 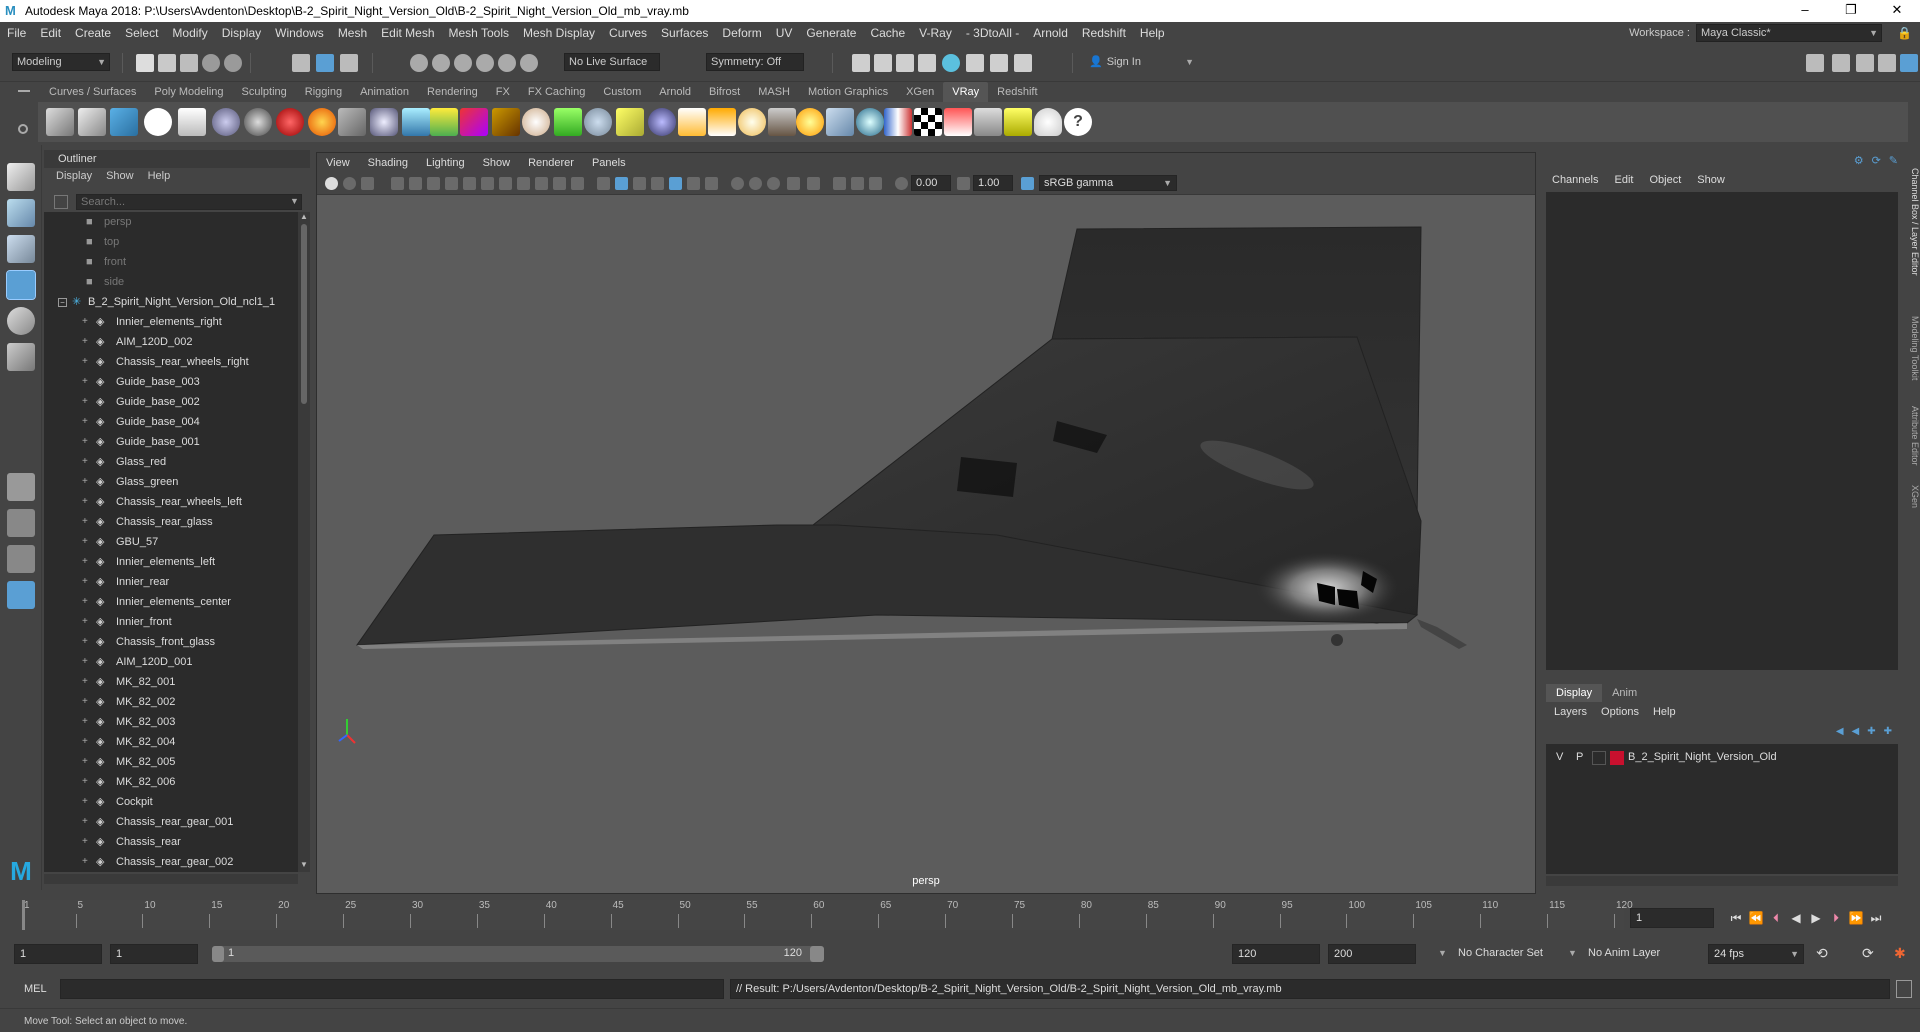 I want to click on pause-viewport-icon, so click(x=1023, y=63).